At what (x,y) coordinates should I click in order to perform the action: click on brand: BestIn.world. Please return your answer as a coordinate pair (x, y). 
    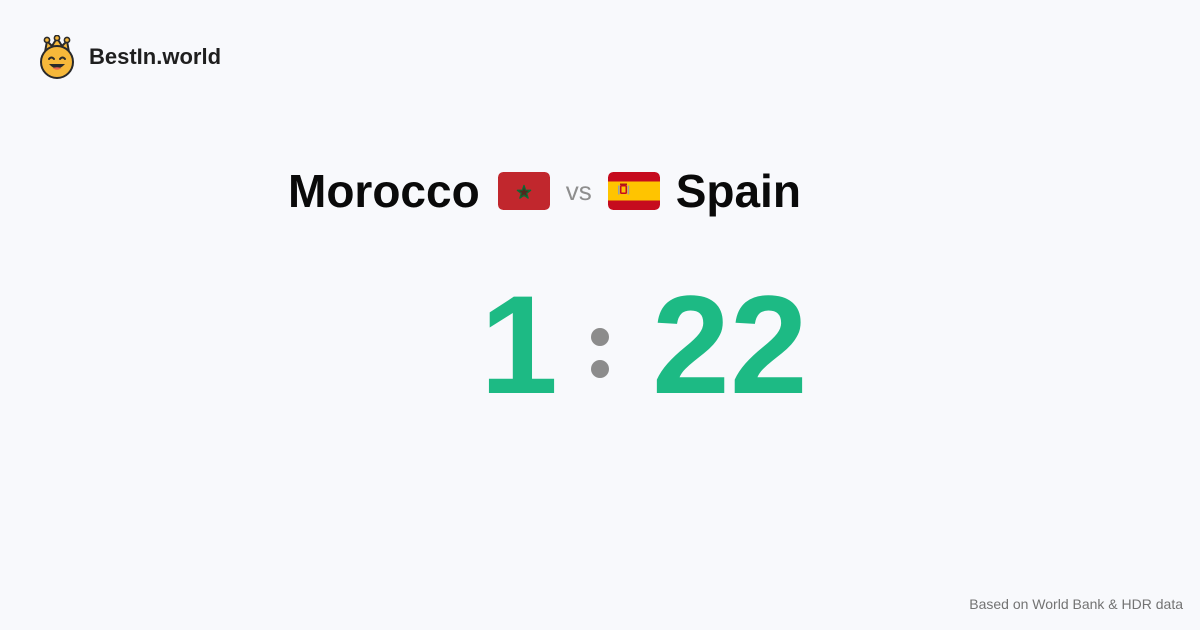
    Looking at the image, I should click on (129, 57).